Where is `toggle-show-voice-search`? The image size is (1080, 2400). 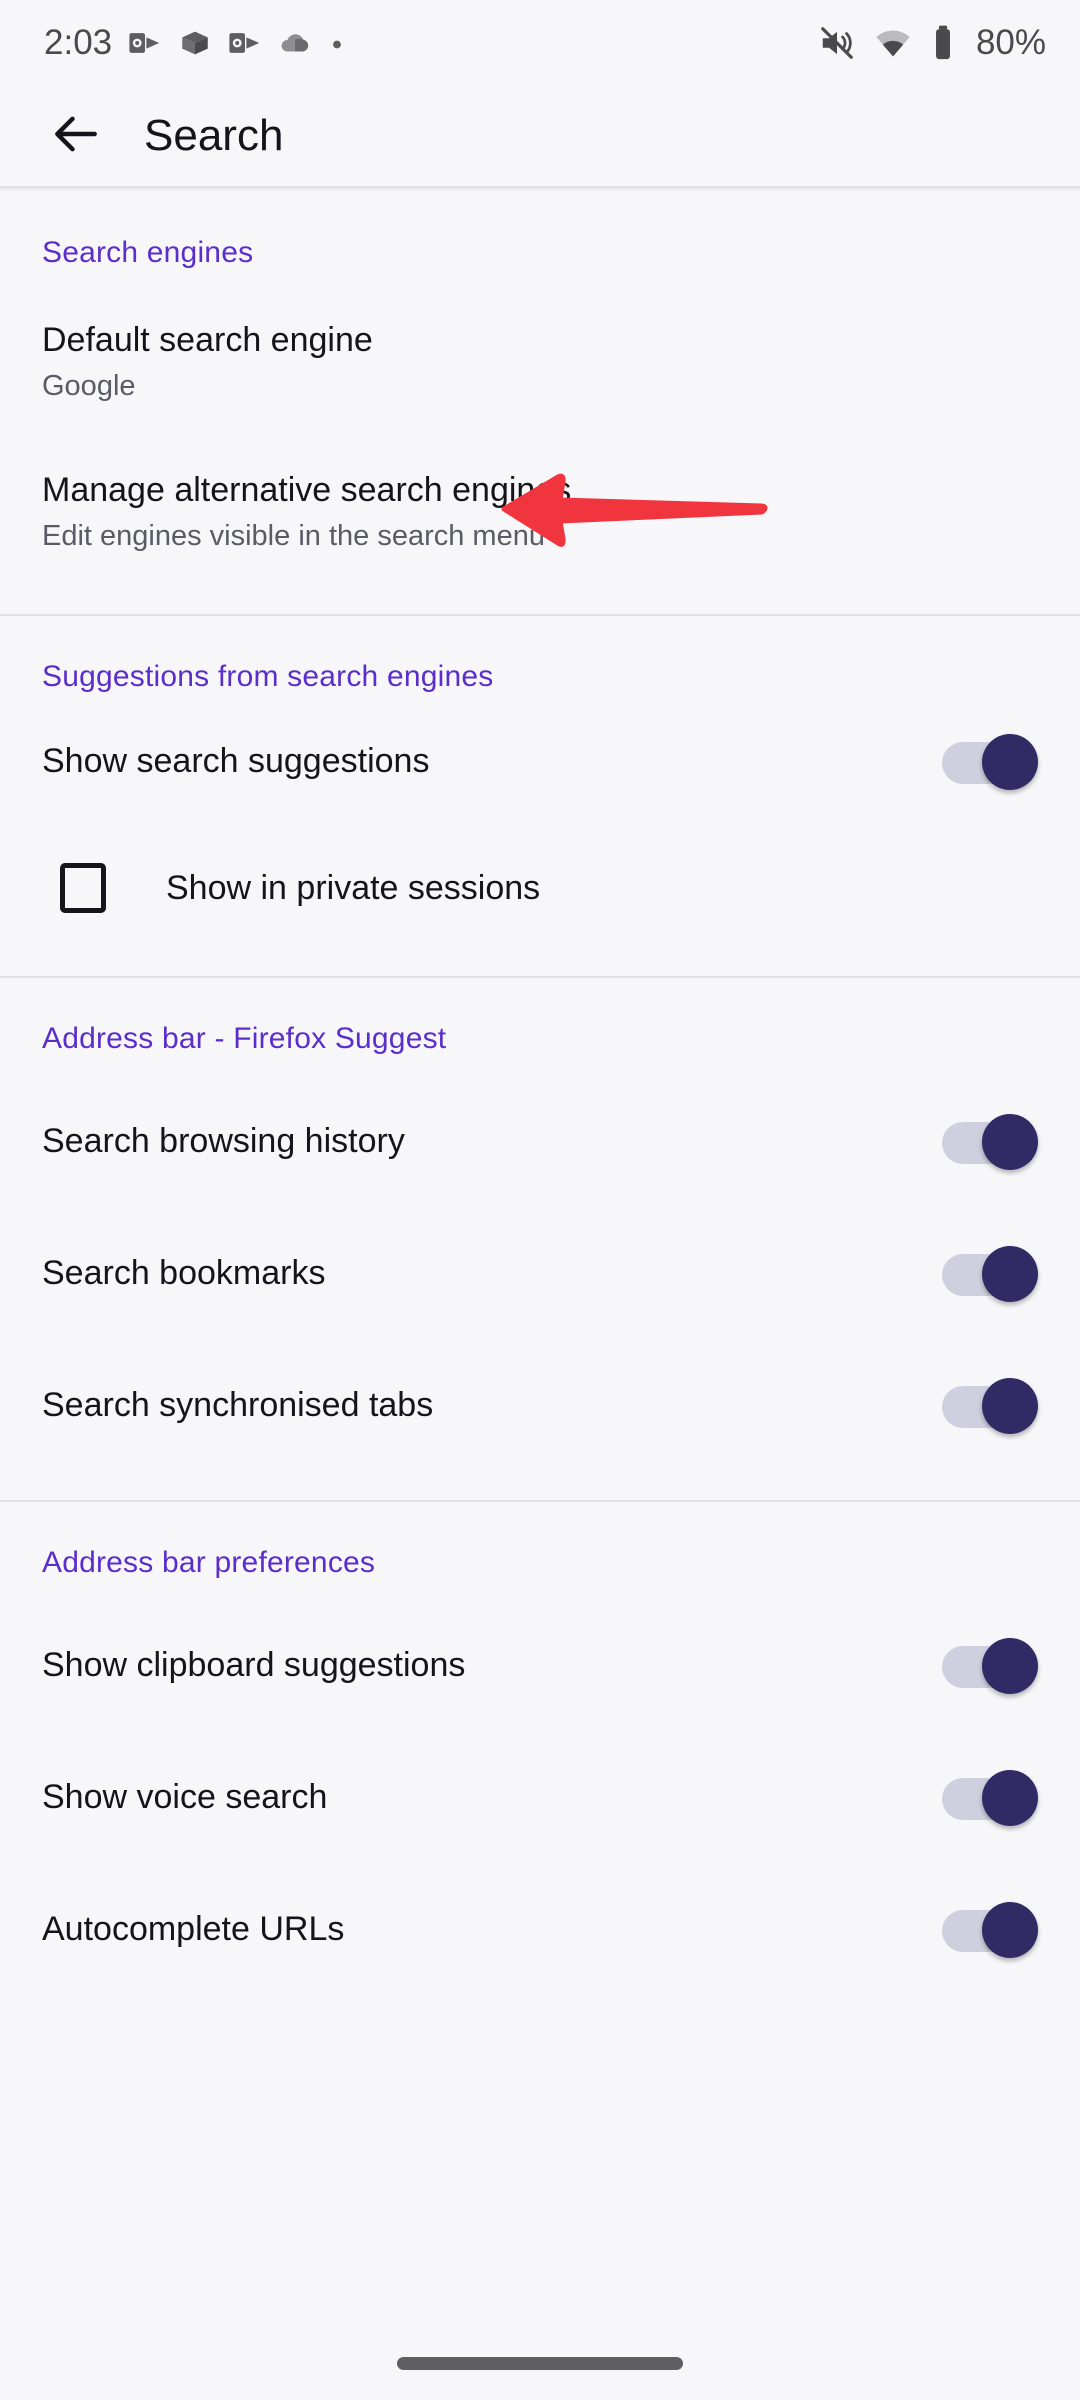
toggle-show-voice-search is located at coordinates (990, 1798).